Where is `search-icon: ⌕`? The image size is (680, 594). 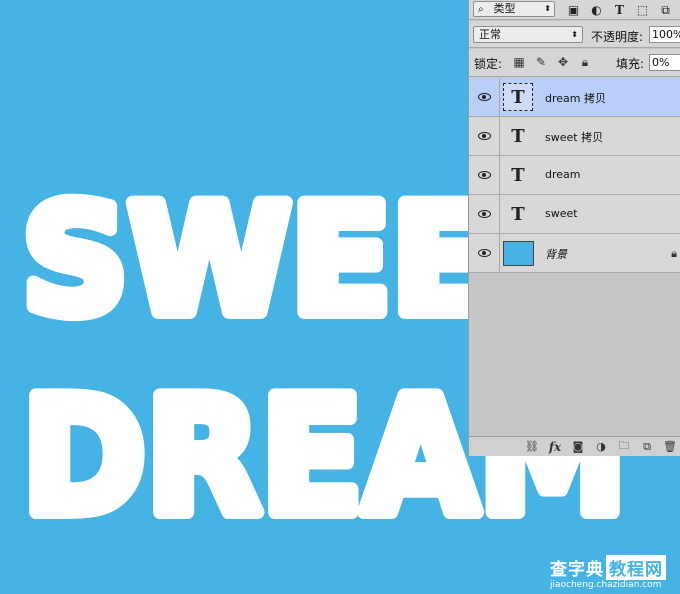 search-icon: ⌕ is located at coordinates (481, 9).